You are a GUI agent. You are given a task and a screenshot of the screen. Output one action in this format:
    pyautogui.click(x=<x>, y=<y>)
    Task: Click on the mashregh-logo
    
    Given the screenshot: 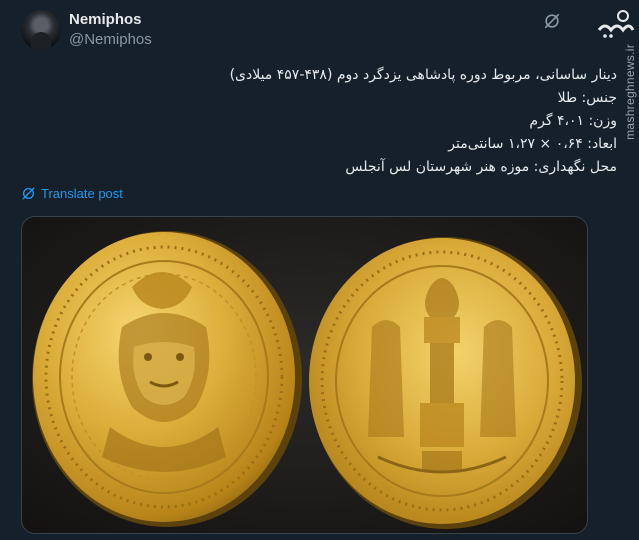 What is the action you would take?
    pyautogui.click(x=615, y=27)
    